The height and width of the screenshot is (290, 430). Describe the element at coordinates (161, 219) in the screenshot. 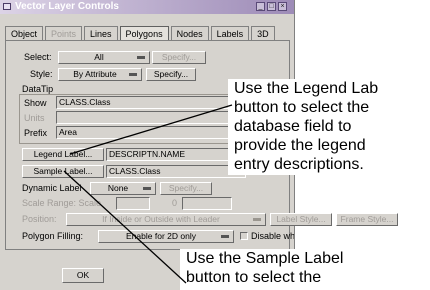

I see `position-value: If Inside or Outside with Leader` at that location.